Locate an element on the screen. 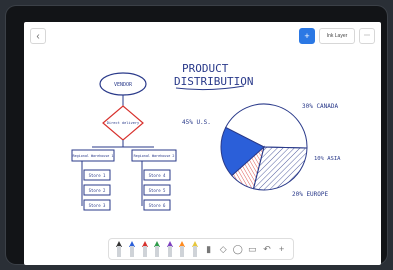 Image resolution: width=393 pixels, height=270 pixels. back-button: ‹ is located at coordinates (38, 36).